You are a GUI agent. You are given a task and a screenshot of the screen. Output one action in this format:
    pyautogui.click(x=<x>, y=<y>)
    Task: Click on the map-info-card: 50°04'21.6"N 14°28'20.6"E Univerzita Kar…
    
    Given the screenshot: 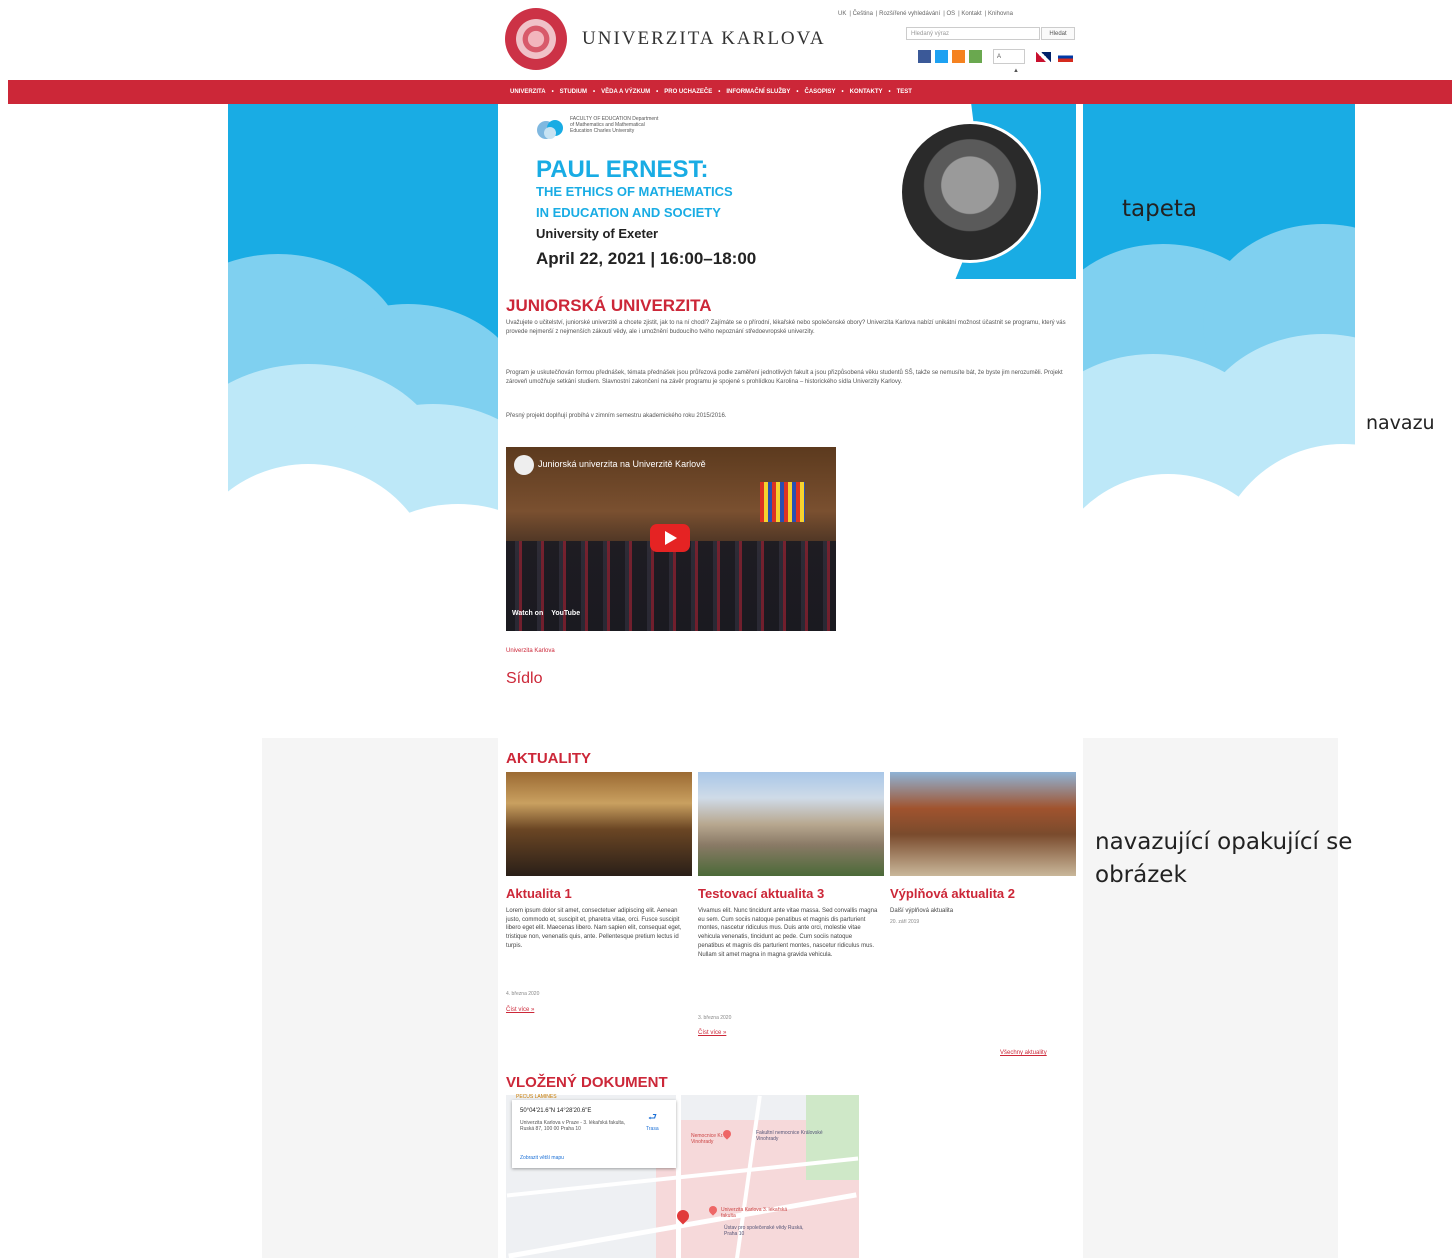 What is the action you would take?
    pyautogui.click(x=594, y=1134)
    